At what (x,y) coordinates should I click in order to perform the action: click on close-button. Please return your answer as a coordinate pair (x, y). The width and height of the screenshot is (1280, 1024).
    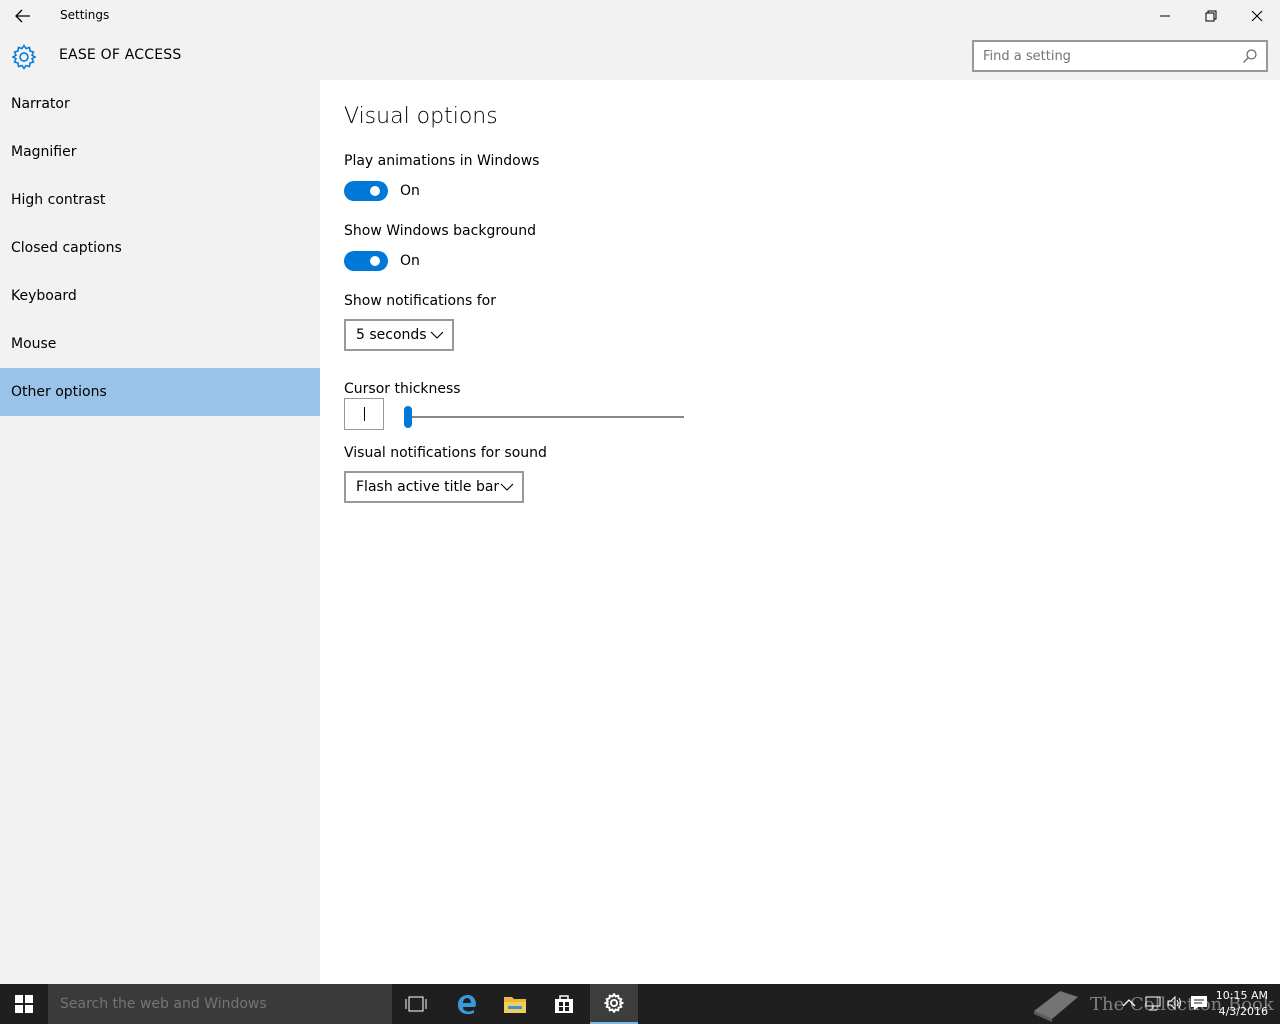
    Looking at the image, I should click on (1257, 16).